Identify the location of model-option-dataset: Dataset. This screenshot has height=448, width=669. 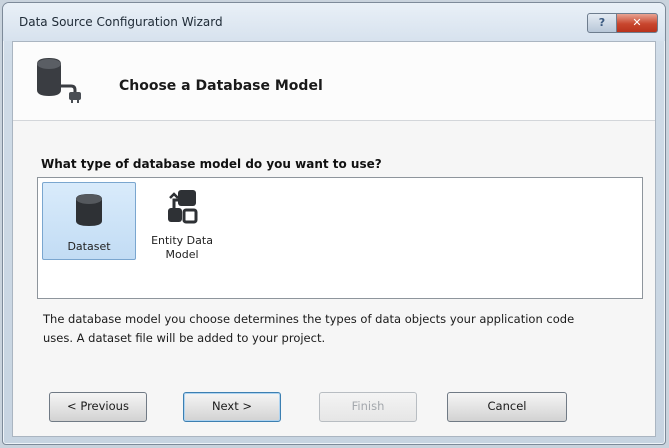
(89, 221).